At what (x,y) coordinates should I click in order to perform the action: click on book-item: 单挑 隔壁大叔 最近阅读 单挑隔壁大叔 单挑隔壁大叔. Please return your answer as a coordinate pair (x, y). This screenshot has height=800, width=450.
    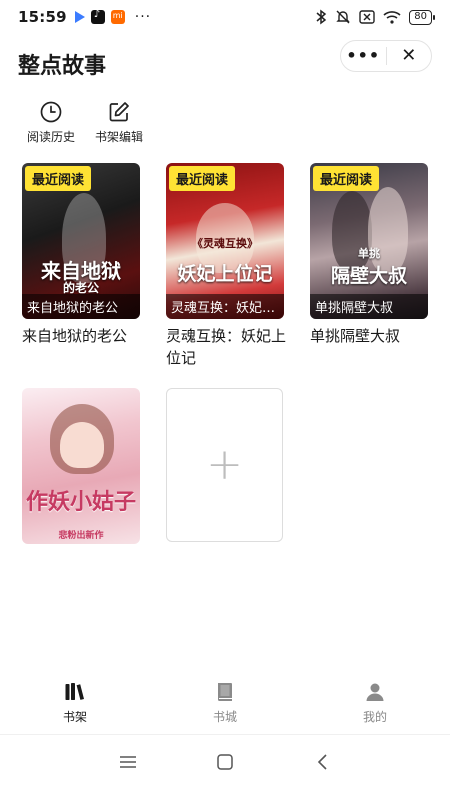
    Looking at the image, I should click on (369, 255).